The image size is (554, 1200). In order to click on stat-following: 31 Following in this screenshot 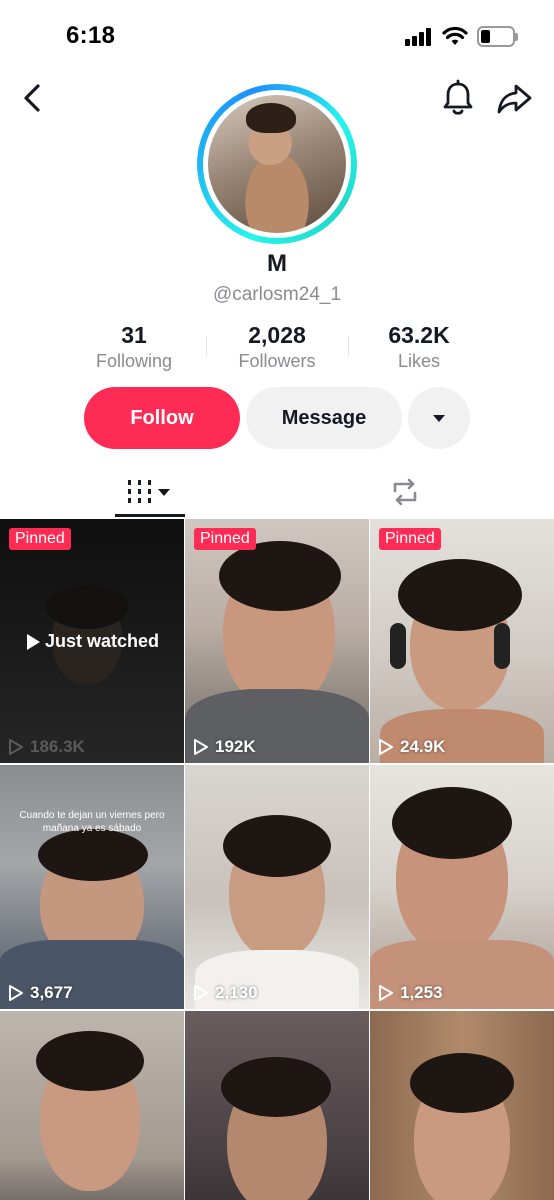, I will do `click(134, 347)`.